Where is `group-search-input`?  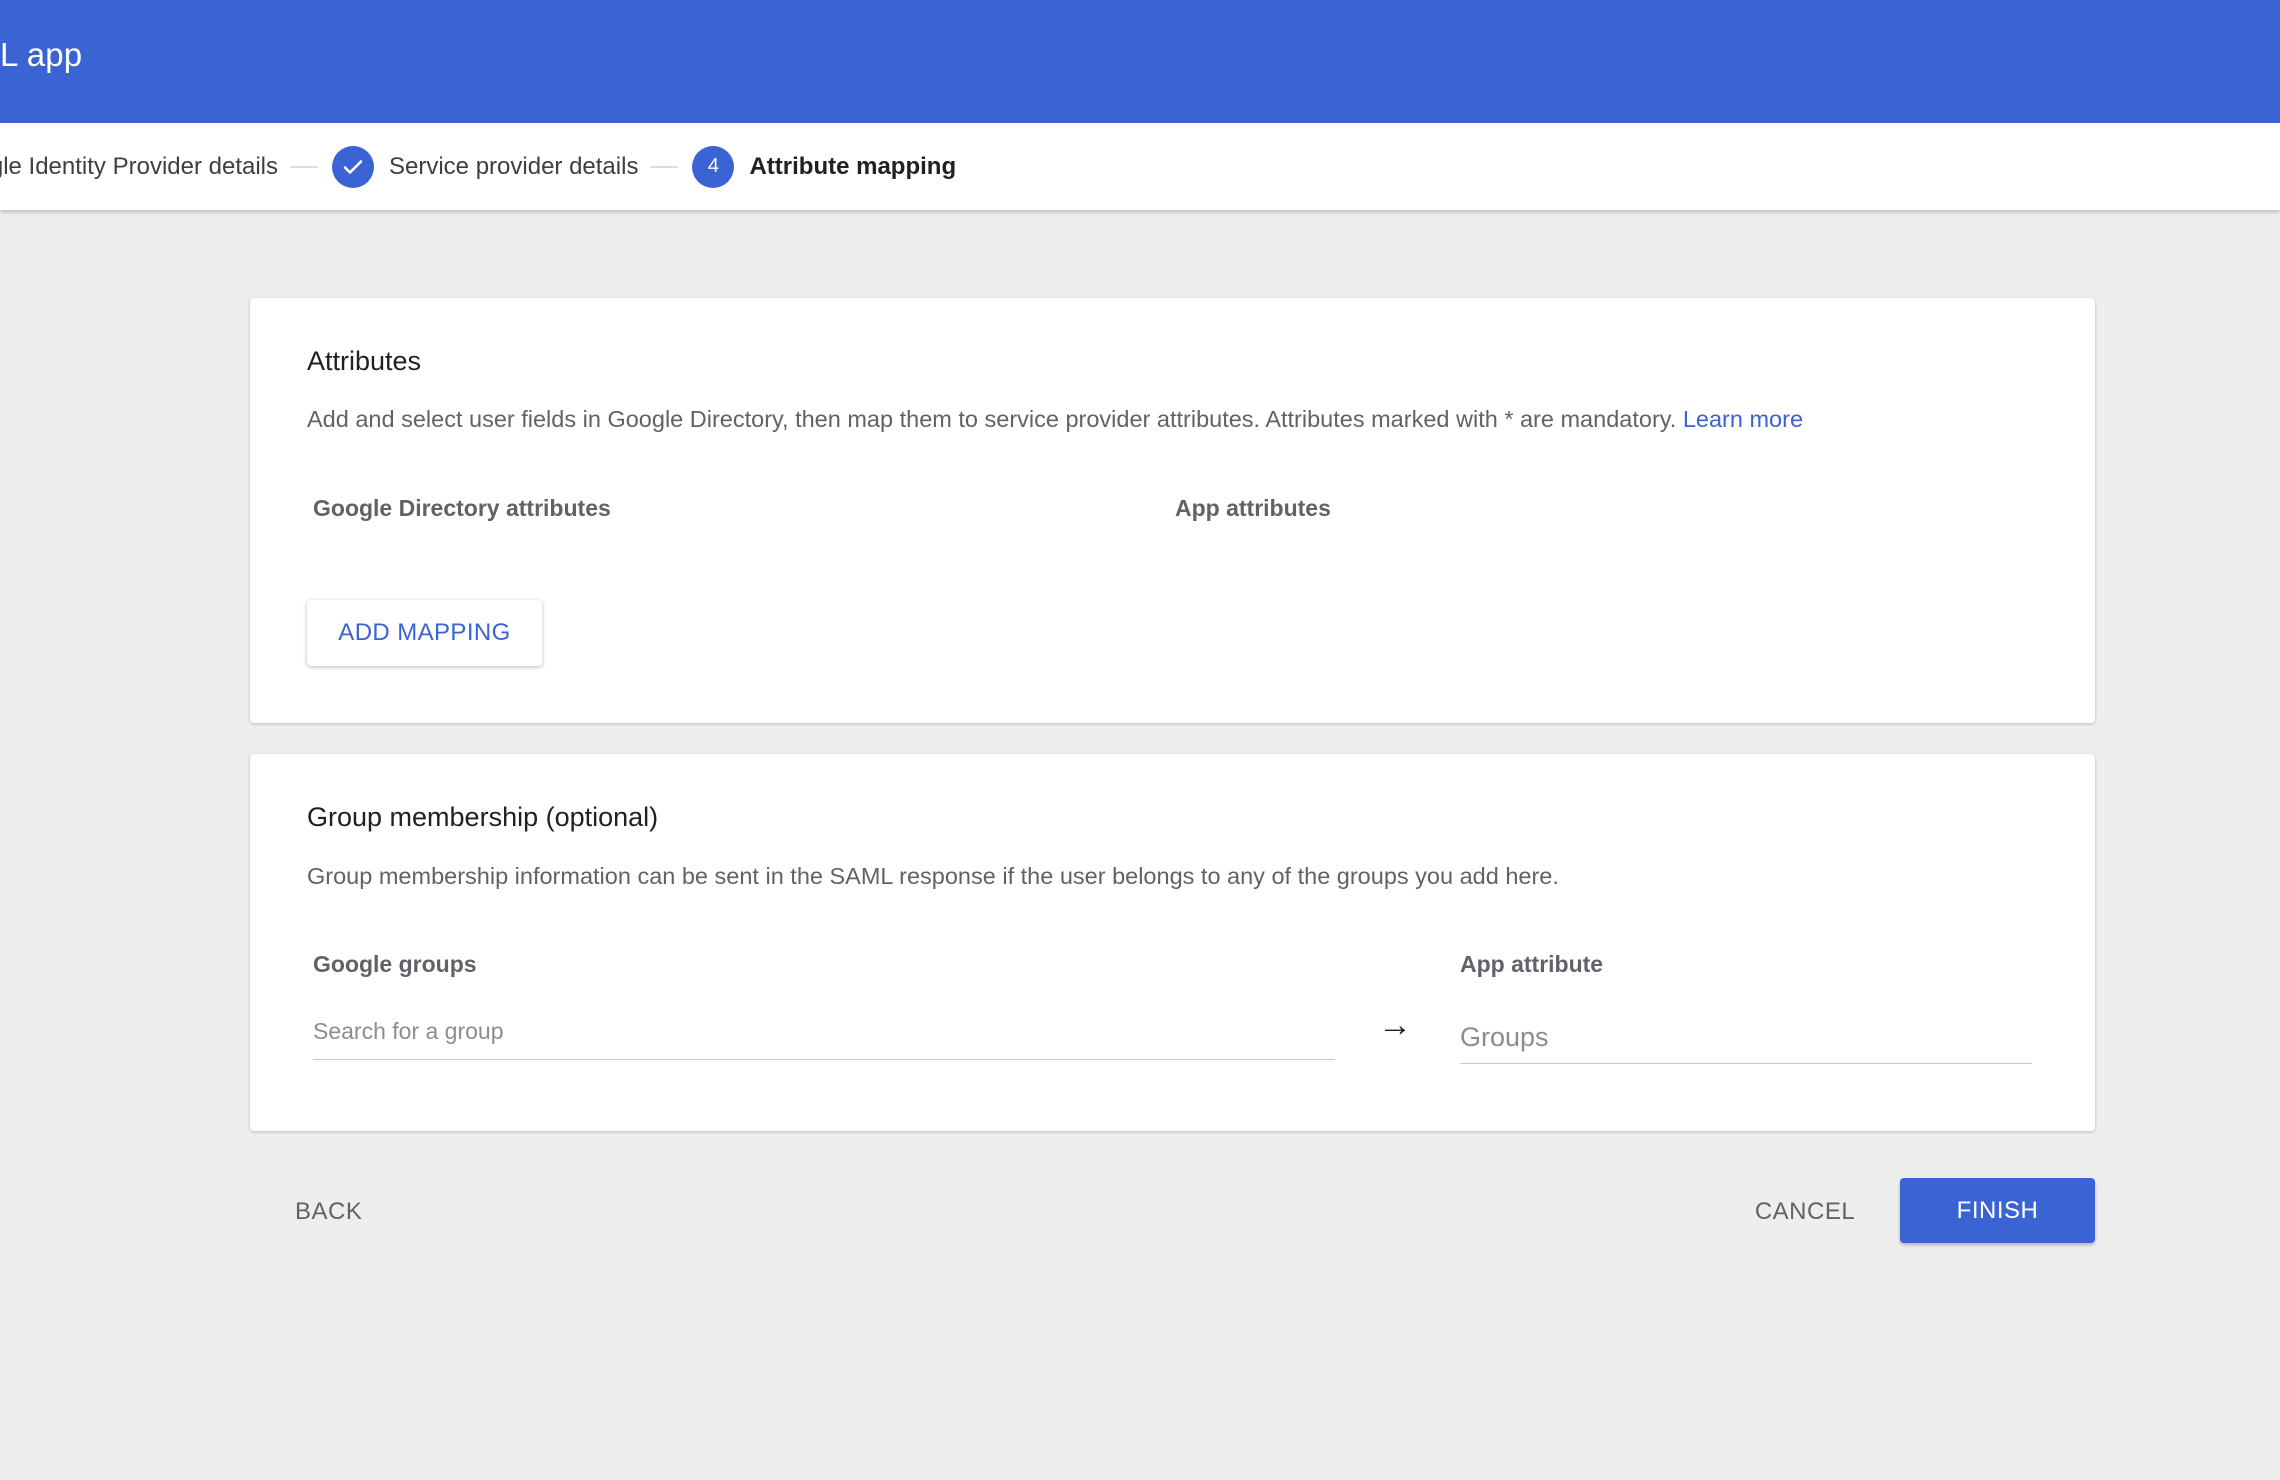
group-search-input is located at coordinates (824, 1032).